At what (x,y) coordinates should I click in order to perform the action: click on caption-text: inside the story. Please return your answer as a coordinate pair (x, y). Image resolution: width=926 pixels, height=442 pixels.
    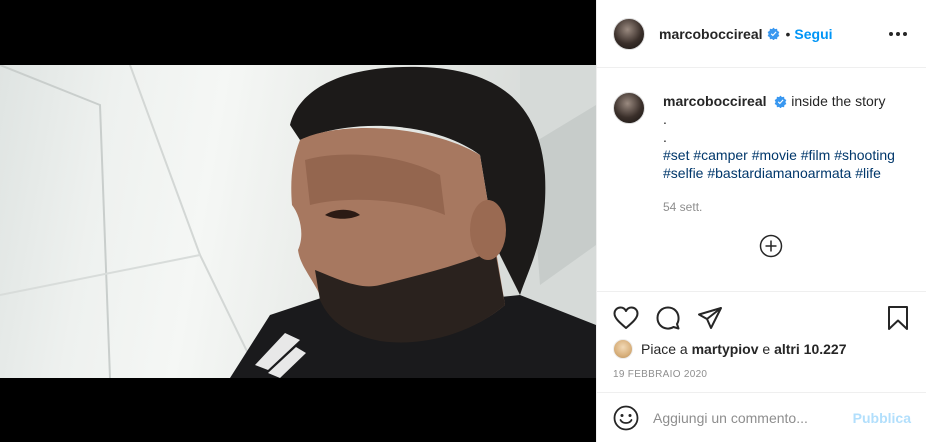
    Looking at the image, I should click on (838, 101).